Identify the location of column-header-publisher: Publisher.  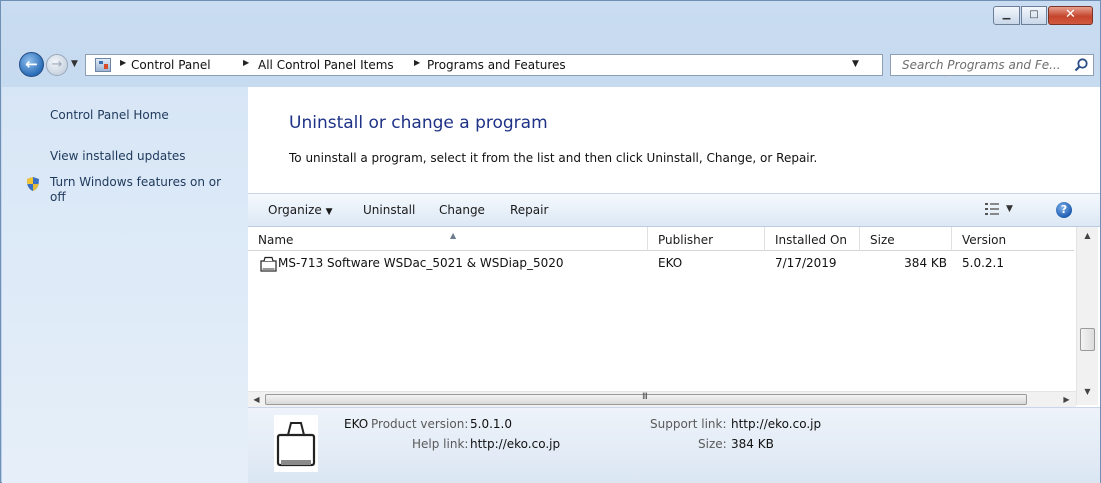
(706, 239).